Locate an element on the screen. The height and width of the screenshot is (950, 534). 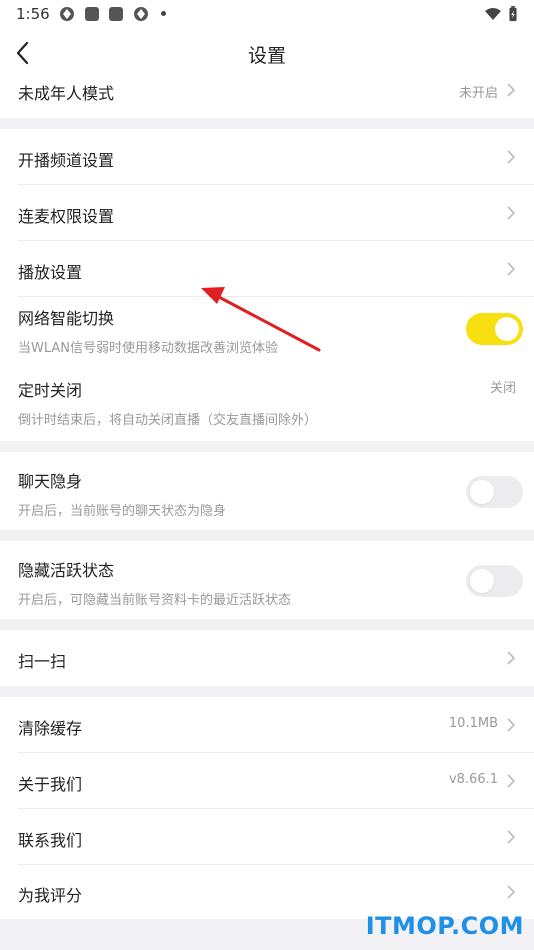
setting-label: 联系我们 is located at coordinates (50, 840).